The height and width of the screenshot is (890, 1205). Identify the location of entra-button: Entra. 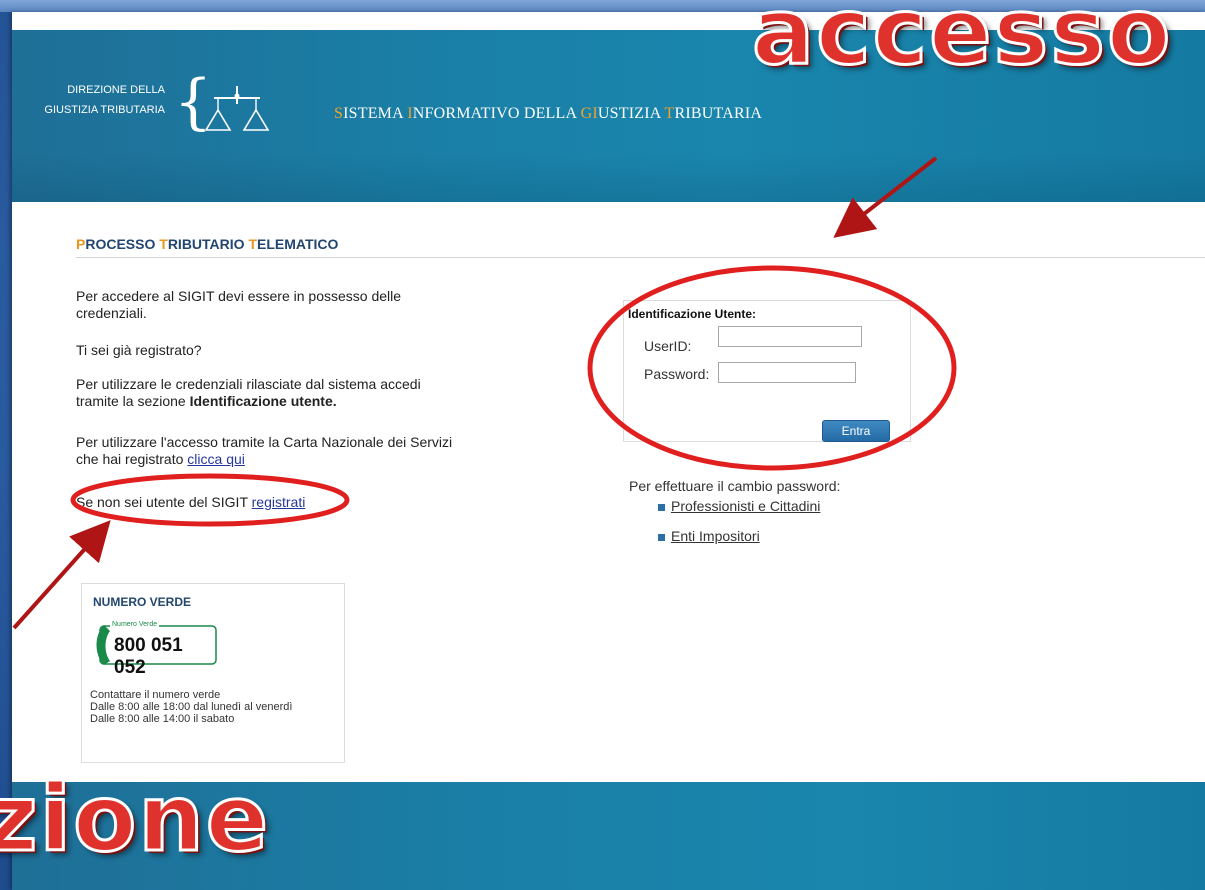
(856, 431).